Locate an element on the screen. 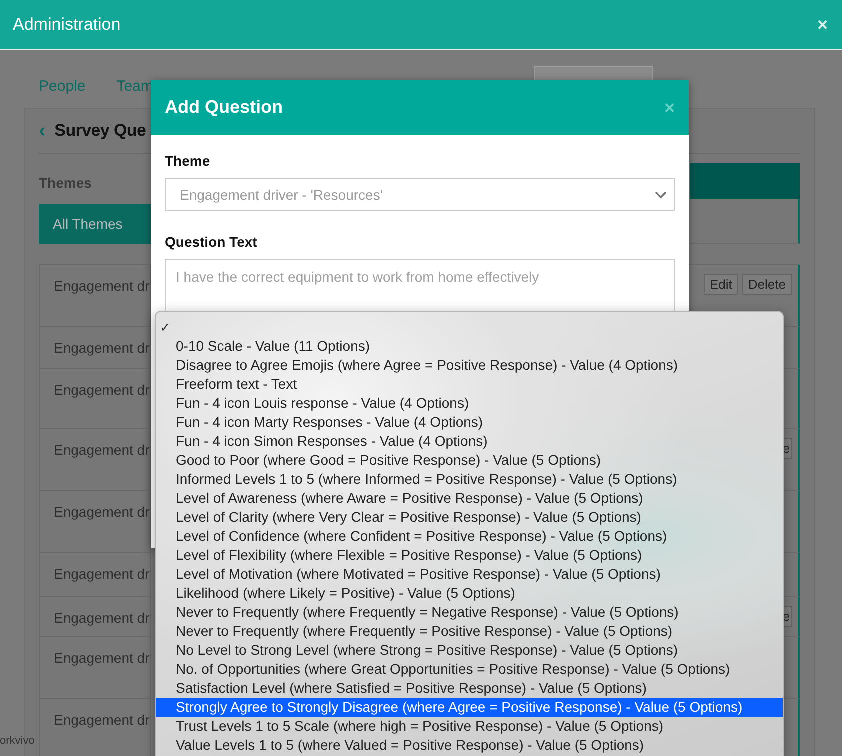 This screenshot has height=756, width=842. menu-option: Satisfaction Level (where Satisfied = Positive Response) - Value (5 Options) is located at coordinates (469, 688).